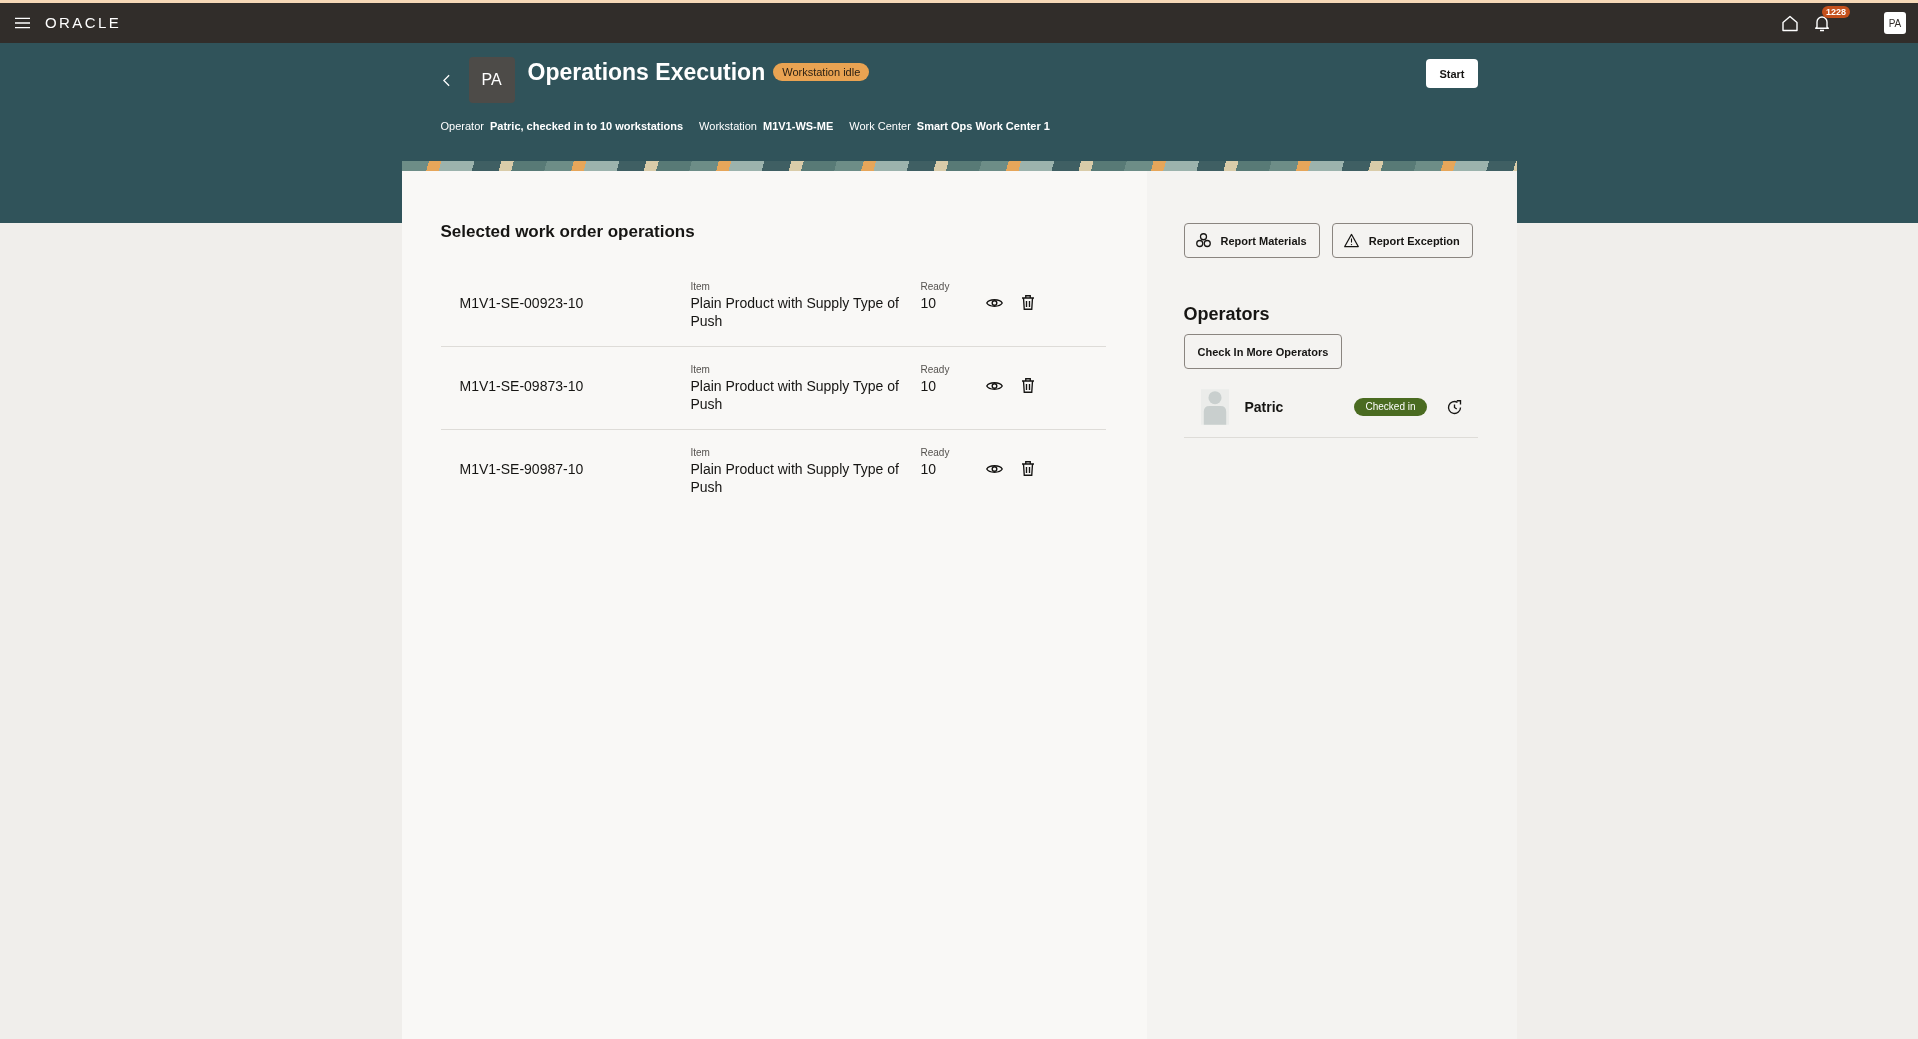 The width and height of the screenshot is (1918, 1039). What do you see at coordinates (83, 23) in the screenshot?
I see `oracle-logo: ORACLE` at bounding box center [83, 23].